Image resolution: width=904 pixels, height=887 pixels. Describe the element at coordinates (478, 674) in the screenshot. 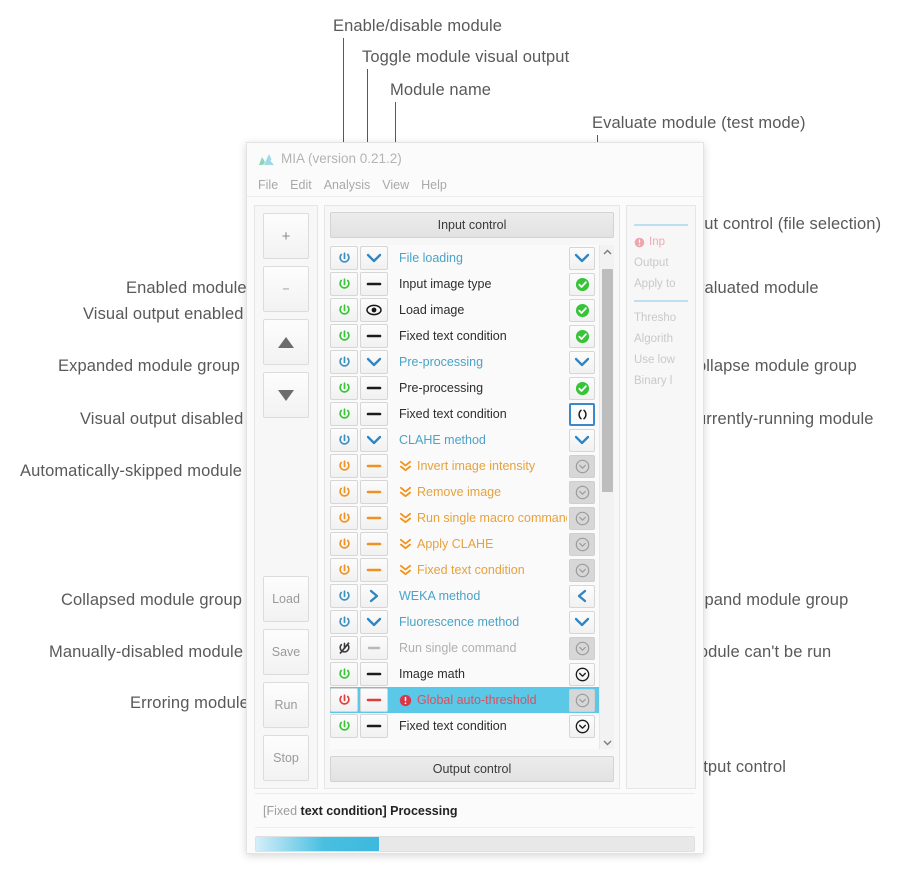

I see `module-name-label: Image math` at that location.